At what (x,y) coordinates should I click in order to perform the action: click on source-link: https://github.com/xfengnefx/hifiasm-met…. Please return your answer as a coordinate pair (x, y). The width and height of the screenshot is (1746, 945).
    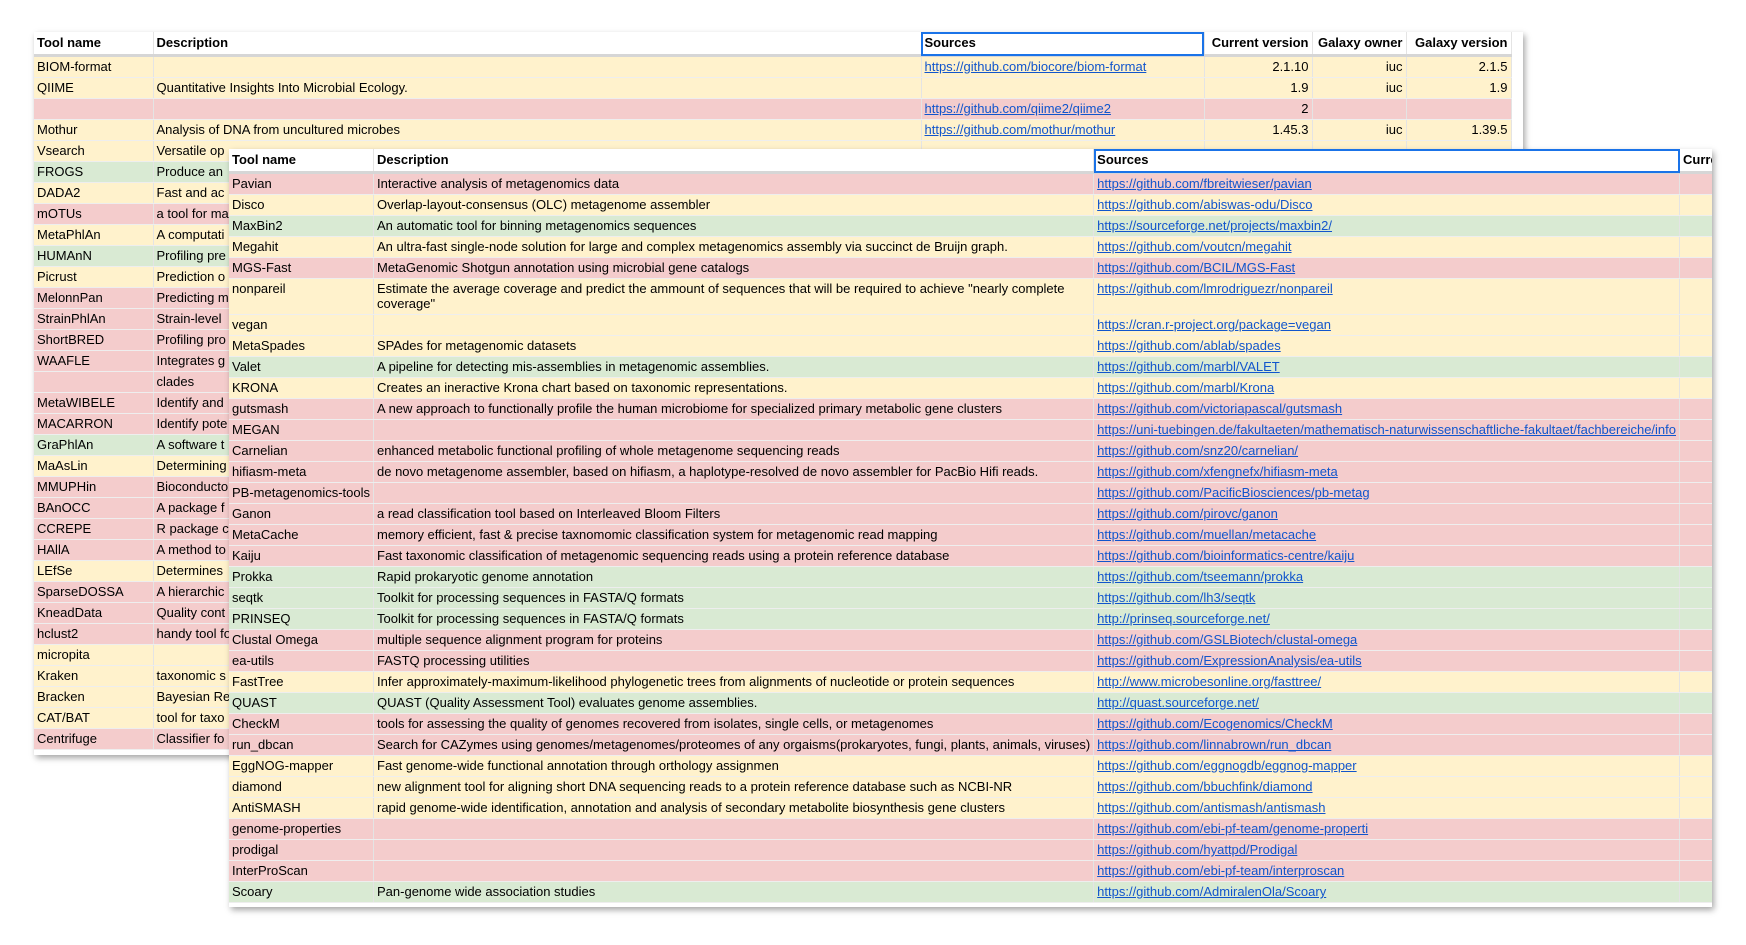
    Looking at the image, I should click on (1217, 471).